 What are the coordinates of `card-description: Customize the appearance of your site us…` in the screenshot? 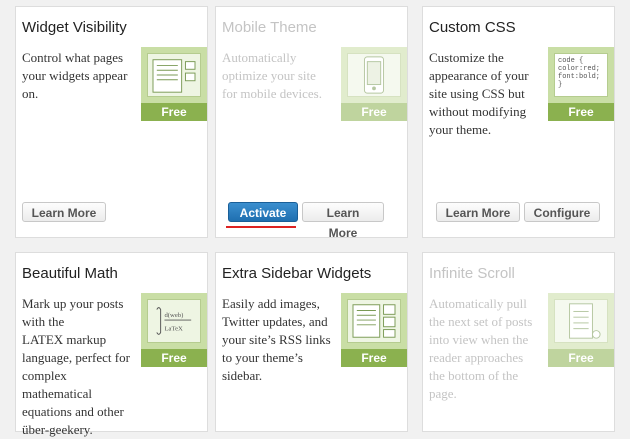 It's located at (479, 93).